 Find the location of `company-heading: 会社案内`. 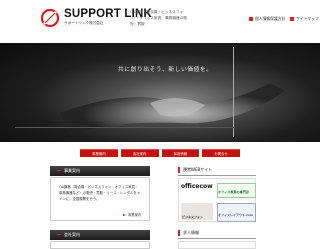

company-heading: 会社案内 is located at coordinates (100, 235).